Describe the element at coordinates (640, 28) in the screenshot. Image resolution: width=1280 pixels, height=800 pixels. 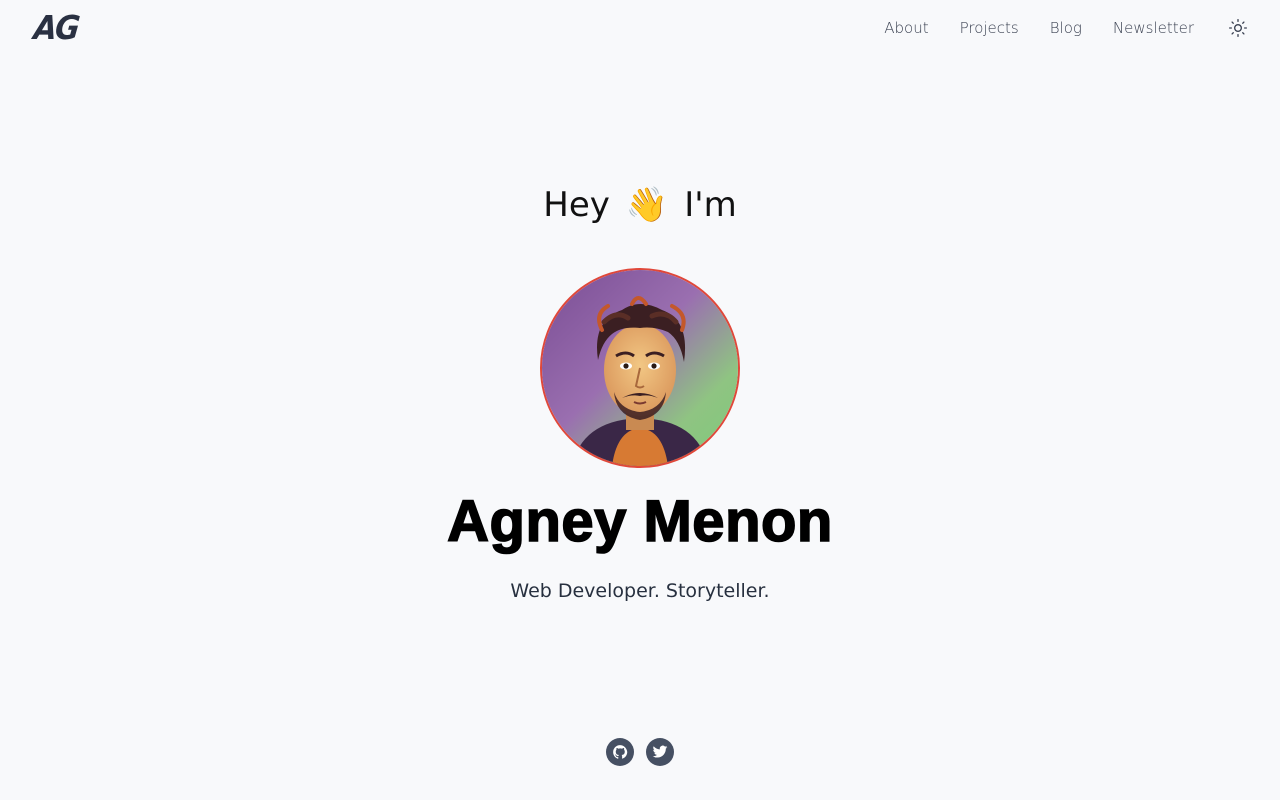
I see `site-header: AG About Projects Blog Newsletter` at that location.